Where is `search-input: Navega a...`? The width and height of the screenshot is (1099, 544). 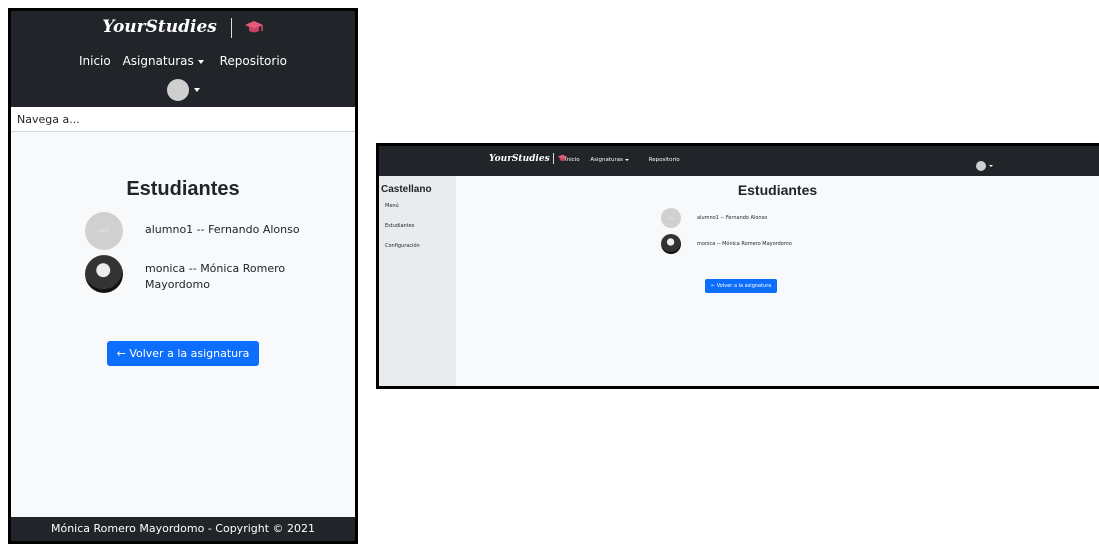 search-input: Navega a... is located at coordinates (183, 119).